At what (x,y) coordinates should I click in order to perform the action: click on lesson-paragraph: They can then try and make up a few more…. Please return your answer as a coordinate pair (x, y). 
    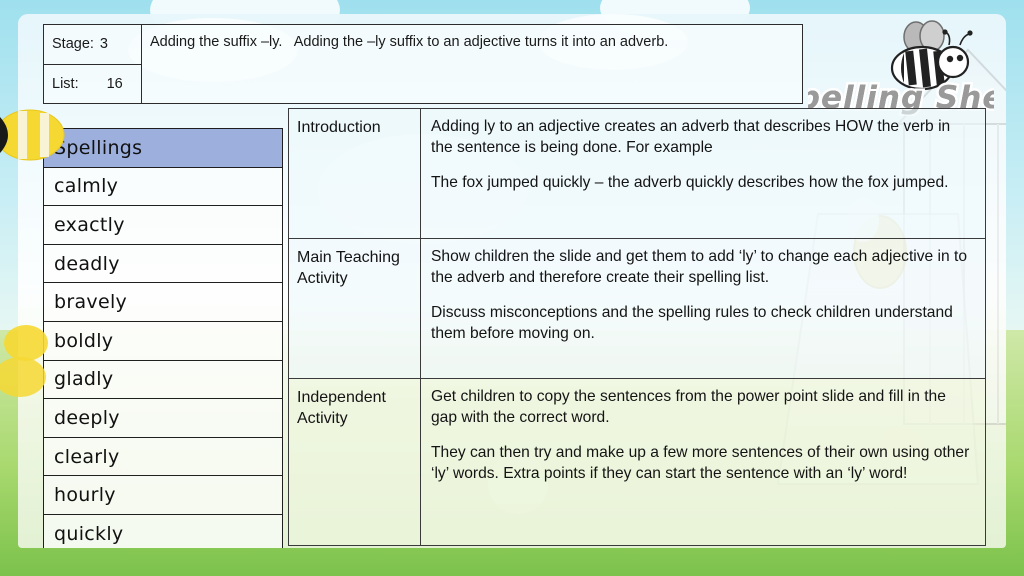
    Looking at the image, I should click on (700, 463).